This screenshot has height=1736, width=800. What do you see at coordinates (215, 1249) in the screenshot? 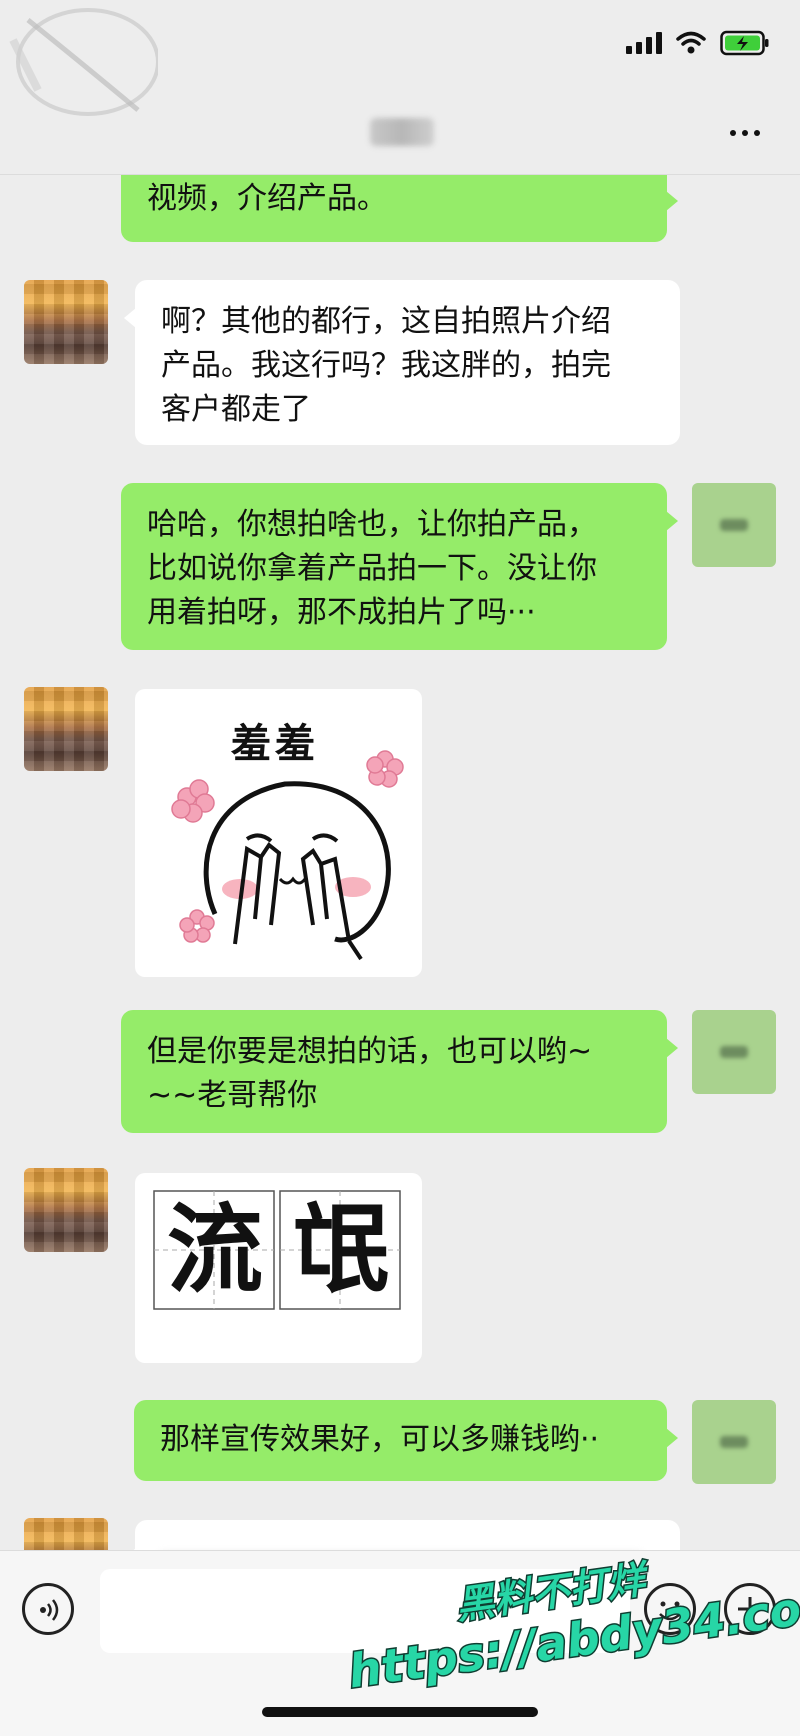
I see `sticker-char: 流` at bounding box center [215, 1249].